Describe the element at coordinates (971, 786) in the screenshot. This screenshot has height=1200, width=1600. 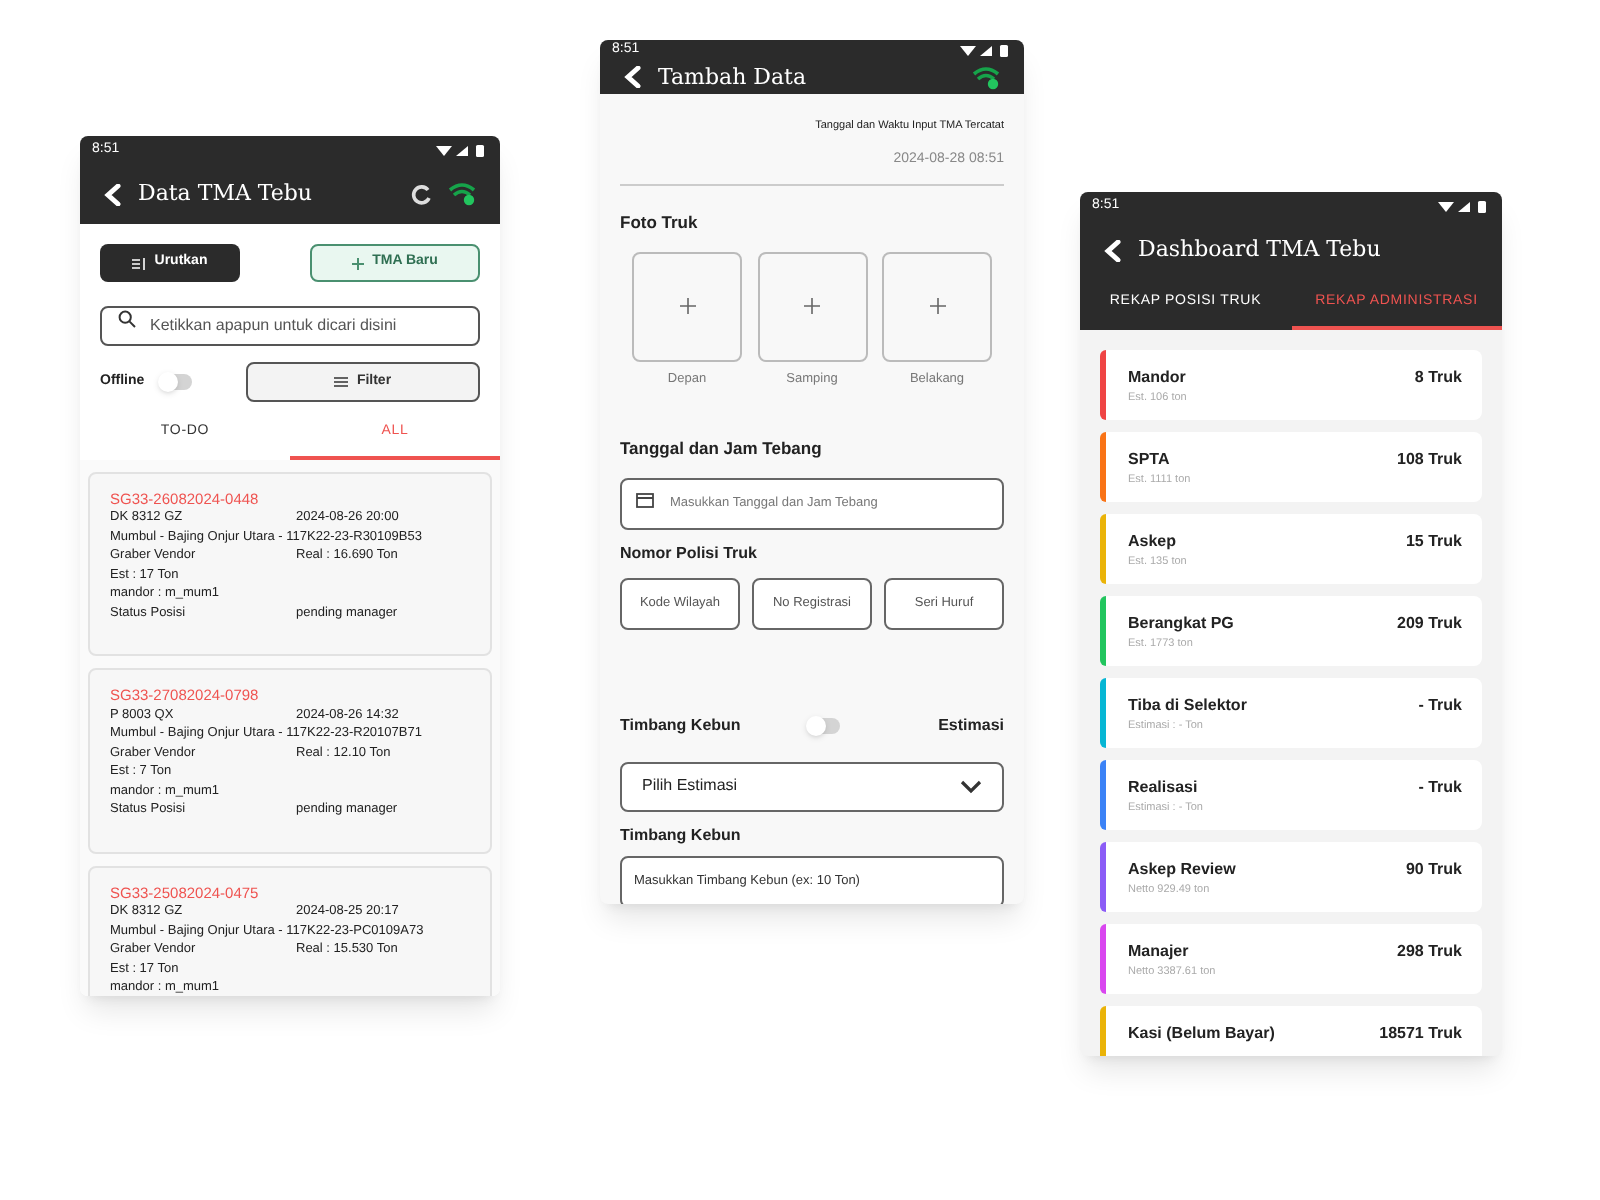
I see `chevron-down-icon` at that location.